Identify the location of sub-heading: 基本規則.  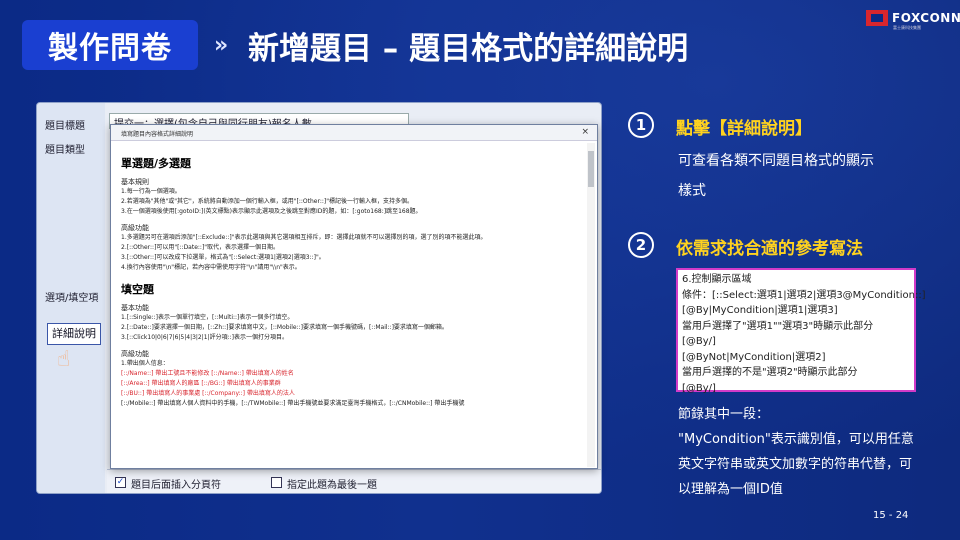
(135, 182).